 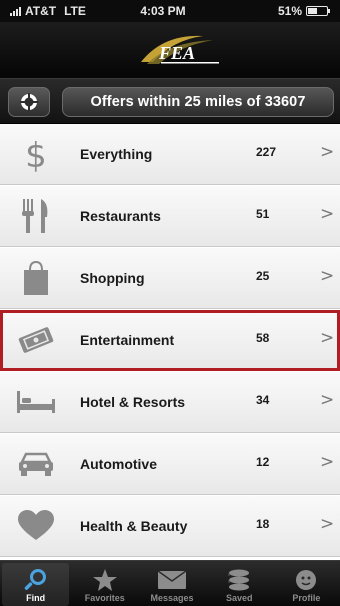 What do you see at coordinates (170, 464) in the screenshot?
I see `category-row-automotive: Automotive 12 >` at bounding box center [170, 464].